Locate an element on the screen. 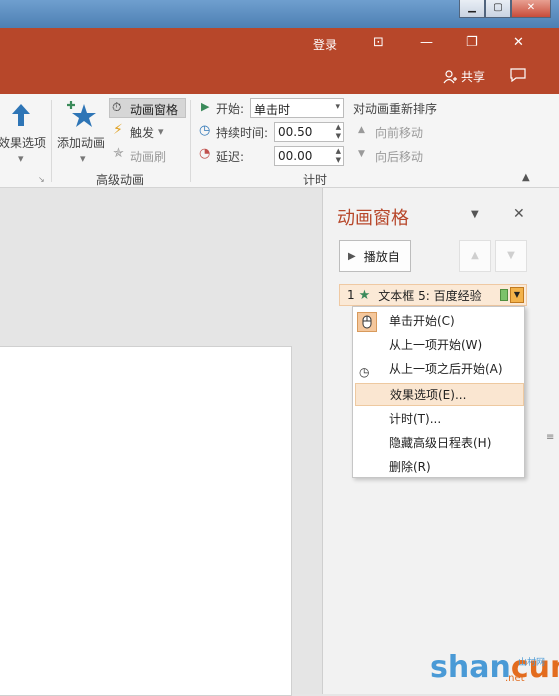 The height and width of the screenshot is (696, 559). share-button: 共享 is located at coordinates (464, 76).